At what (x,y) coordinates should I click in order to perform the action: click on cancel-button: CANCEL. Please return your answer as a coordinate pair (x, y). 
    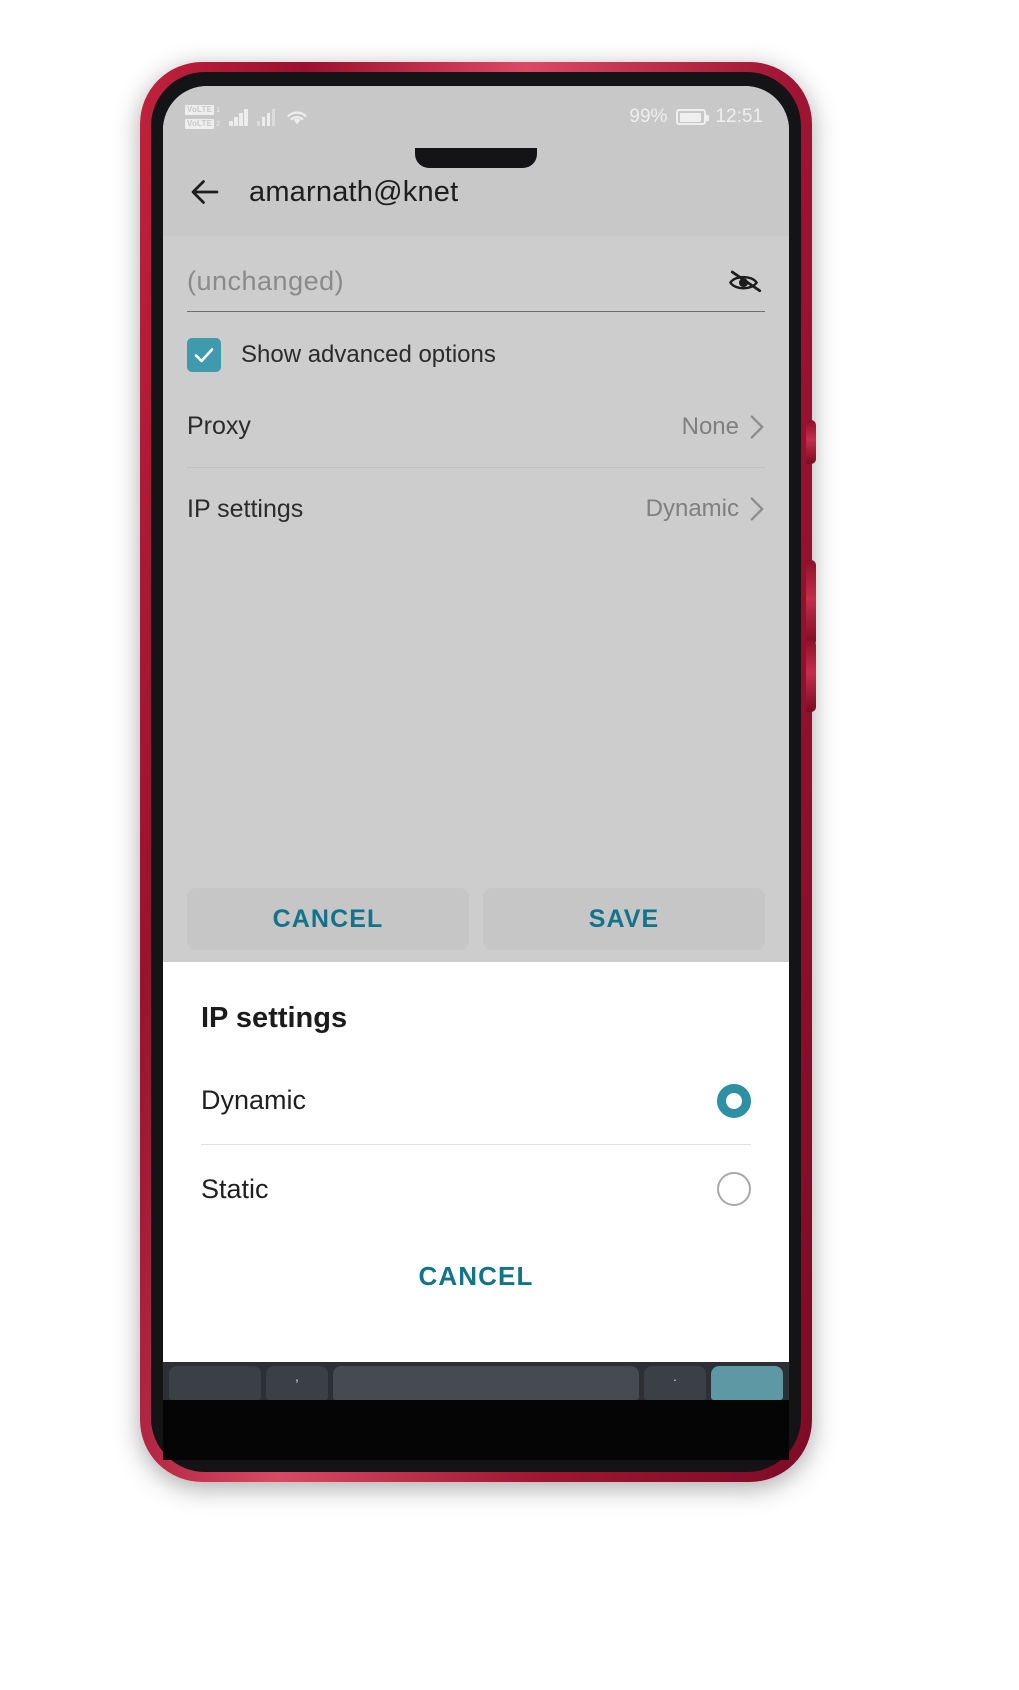
    Looking at the image, I should click on (328, 919).